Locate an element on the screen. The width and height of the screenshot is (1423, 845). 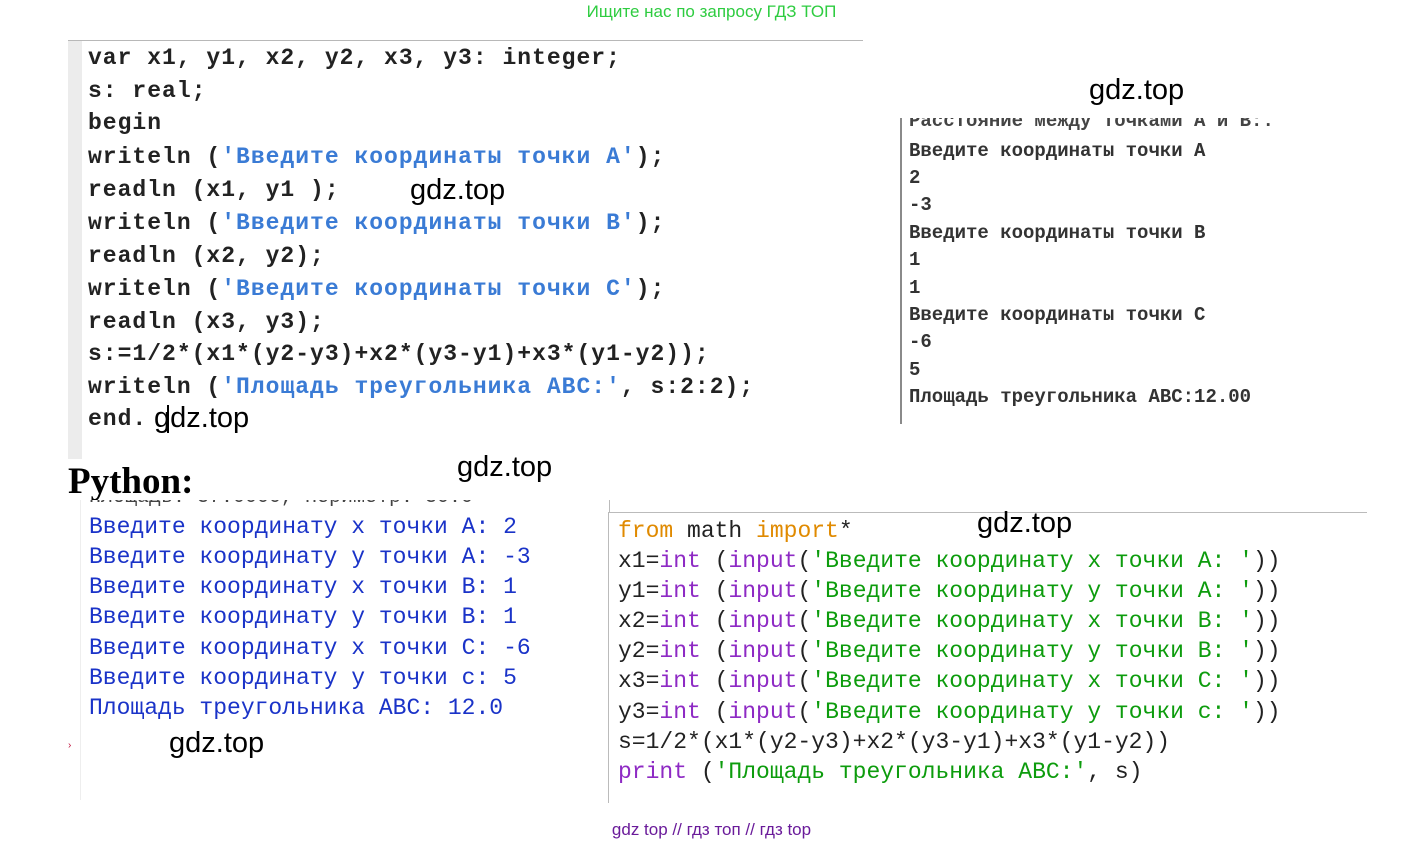
python-heading: Python: is located at coordinates (131, 481).